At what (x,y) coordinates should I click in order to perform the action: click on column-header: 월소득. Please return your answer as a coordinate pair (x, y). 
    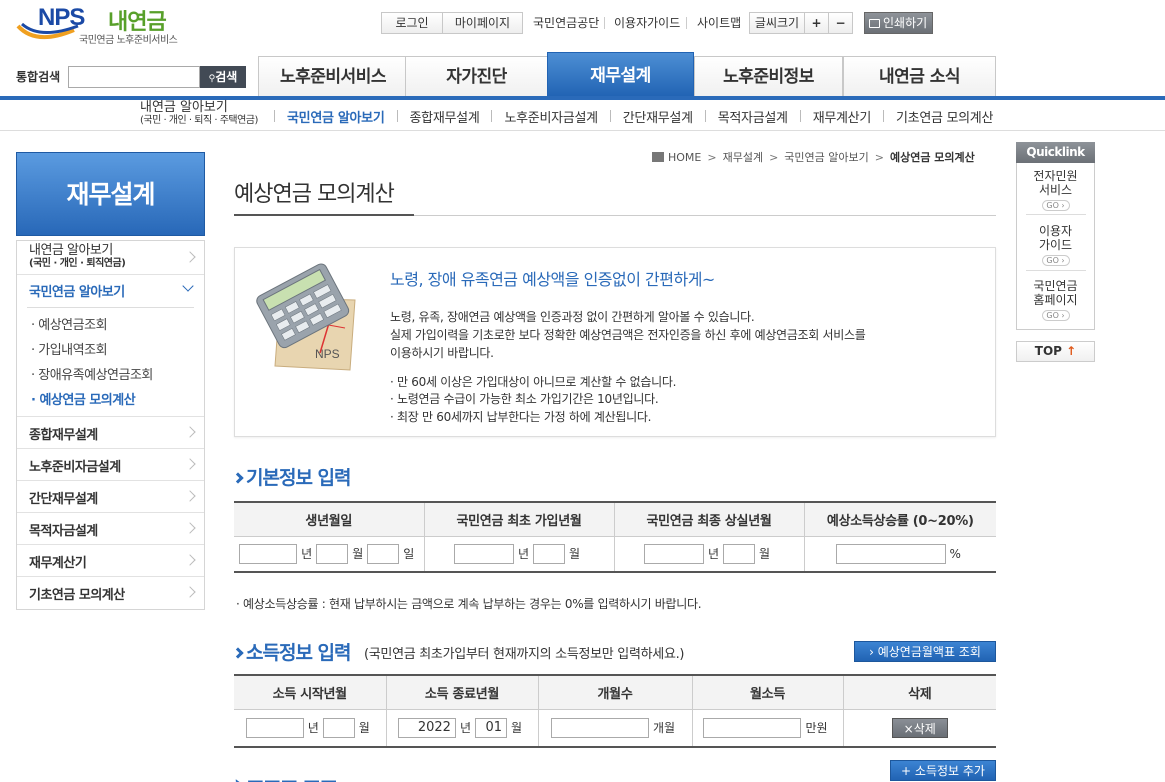
    Looking at the image, I should click on (767, 692).